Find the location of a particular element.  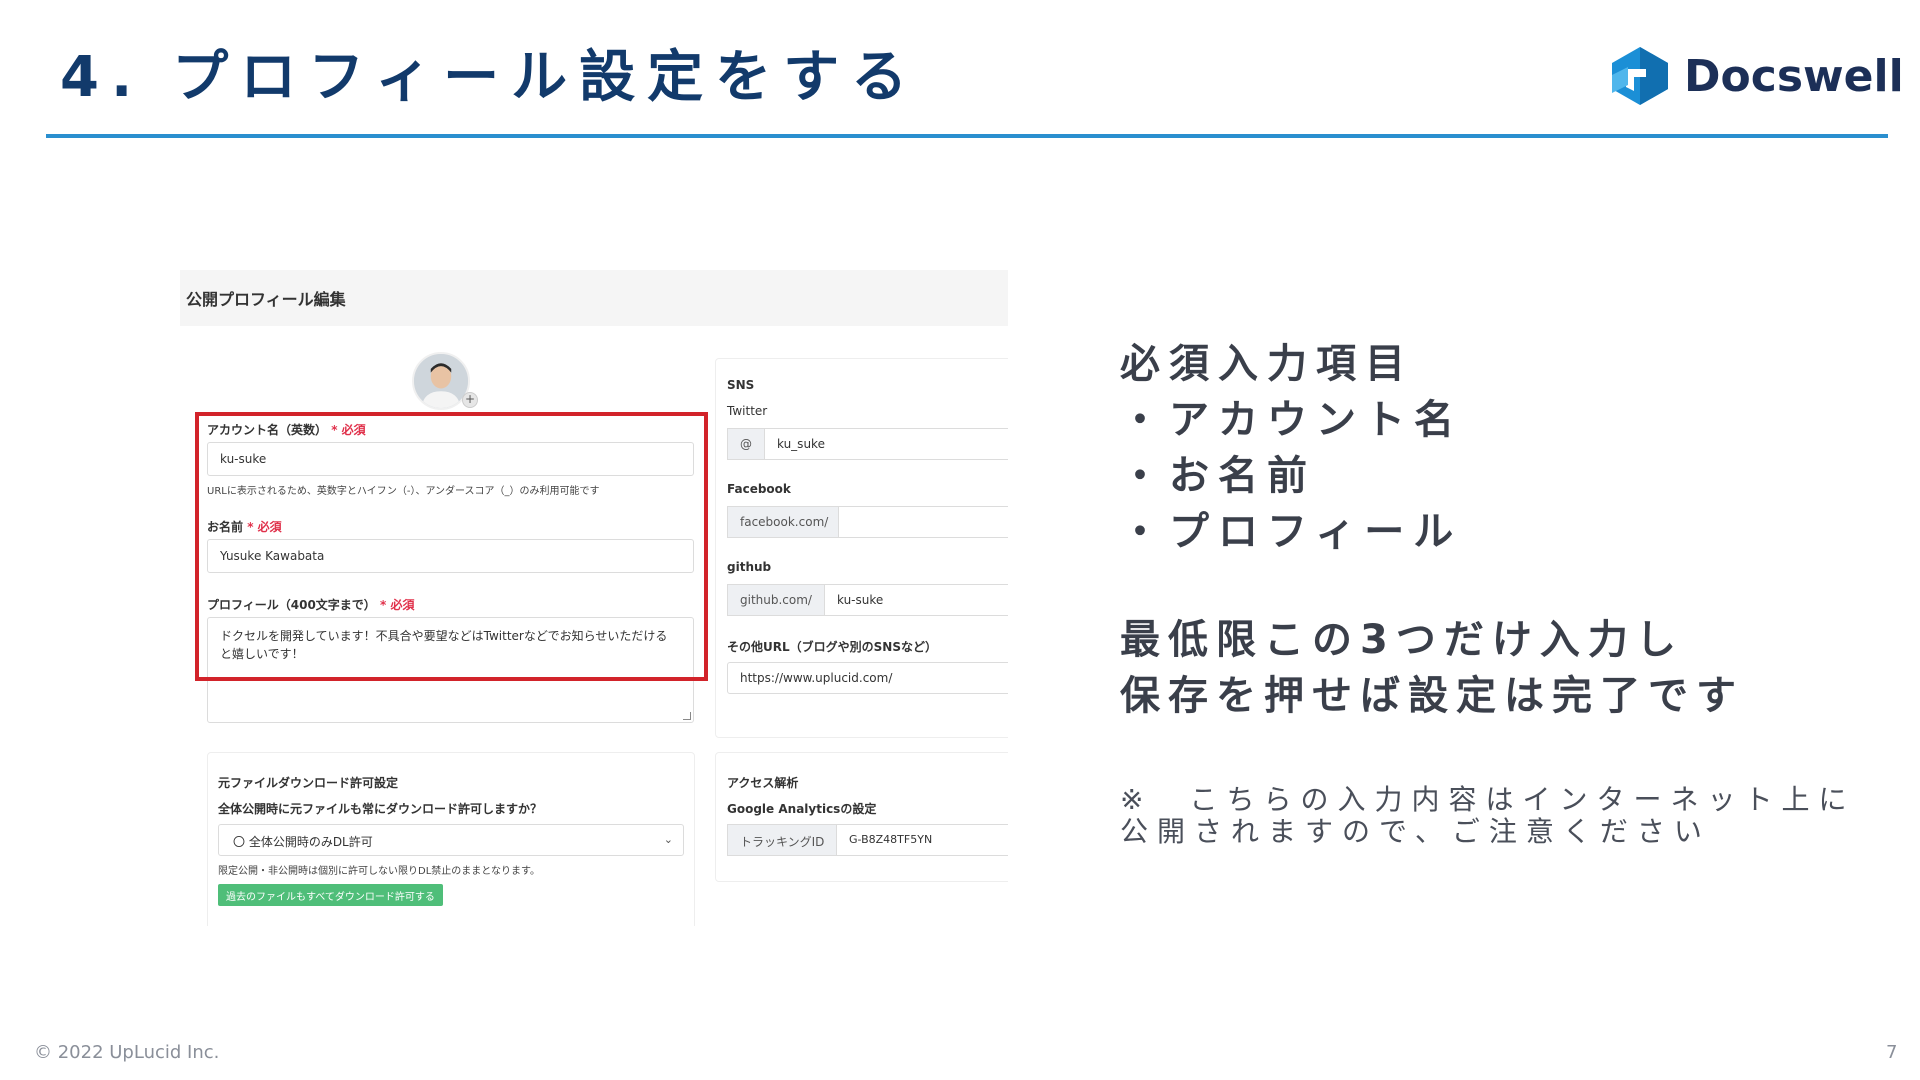

slide-title: 4. プロフィール設定をする is located at coordinates (489, 72).